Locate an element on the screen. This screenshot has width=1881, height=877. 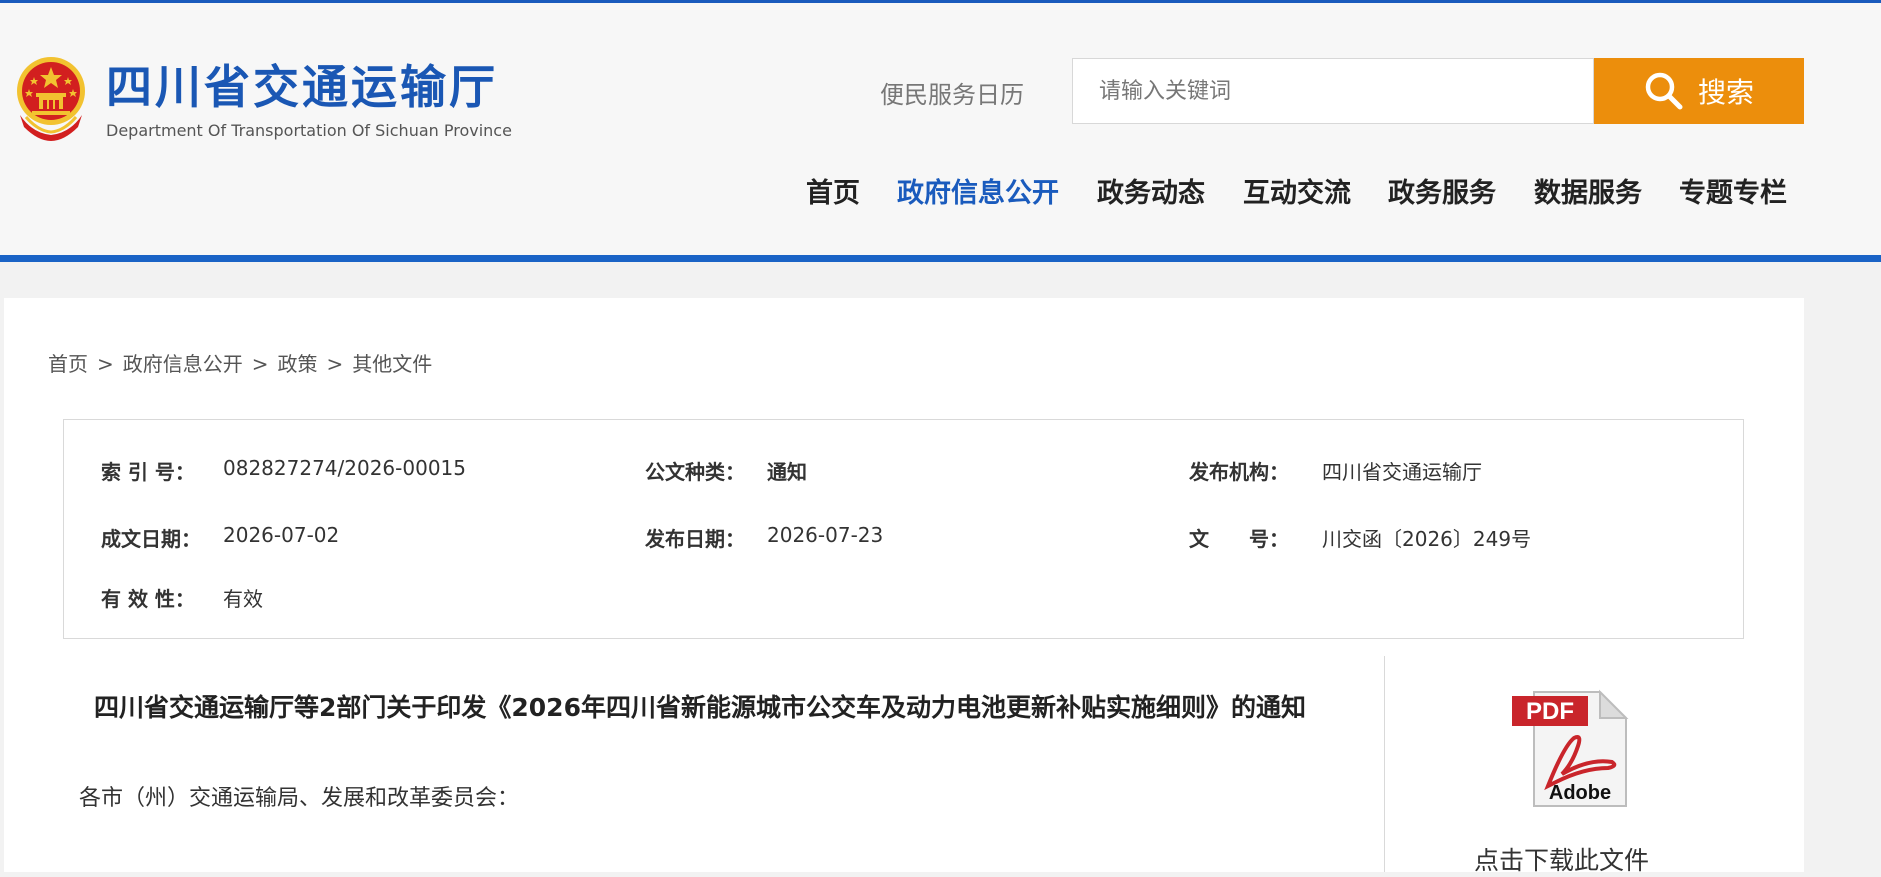
search-button: 搜索 is located at coordinates (1699, 91).